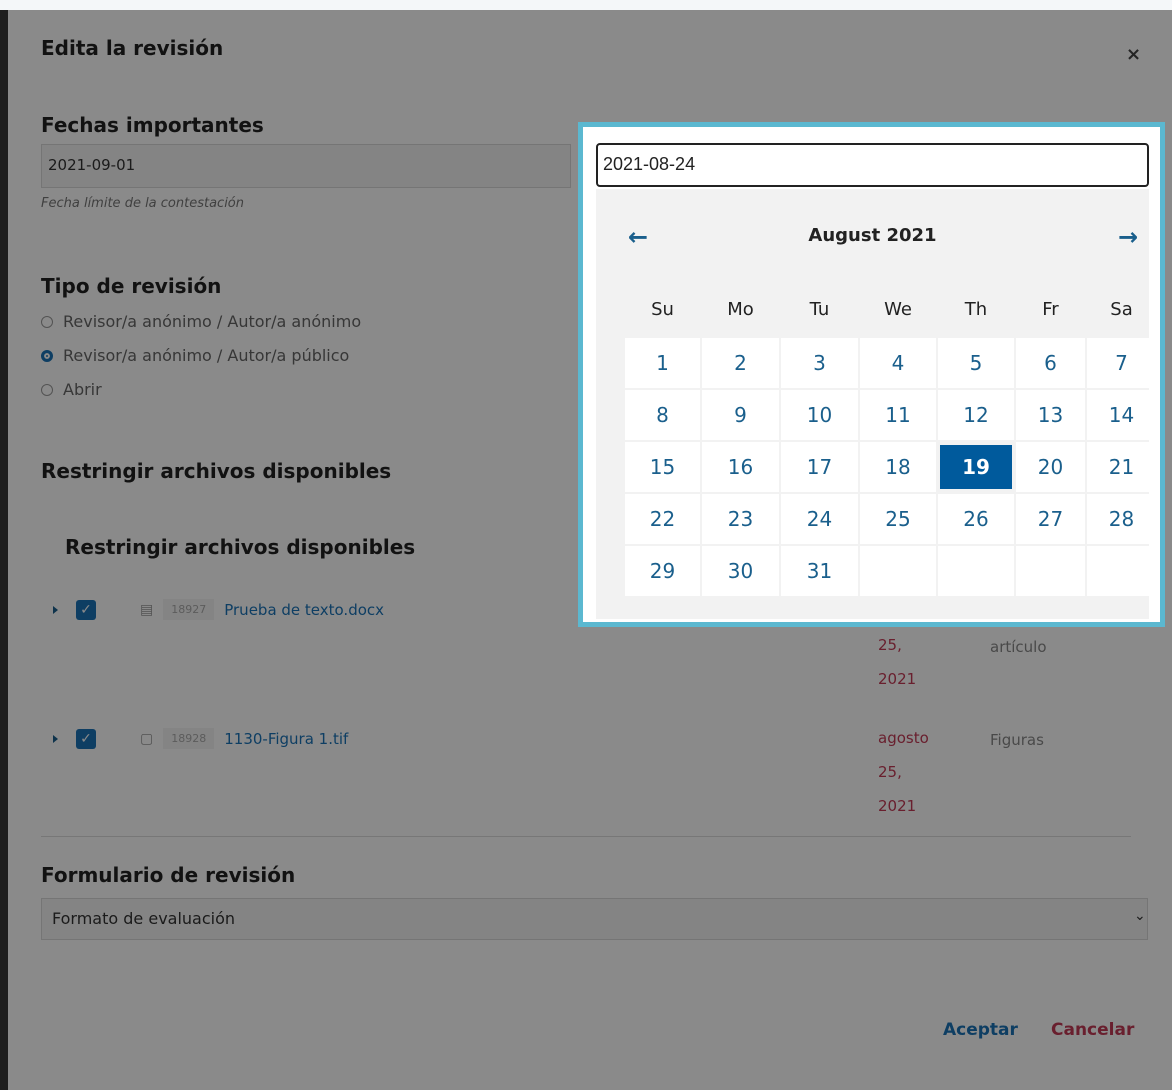 The width and height of the screenshot is (1172, 1090). What do you see at coordinates (740, 415) in the screenshot?
I see `calendar-day: 9` at bounding box center [740, 415].